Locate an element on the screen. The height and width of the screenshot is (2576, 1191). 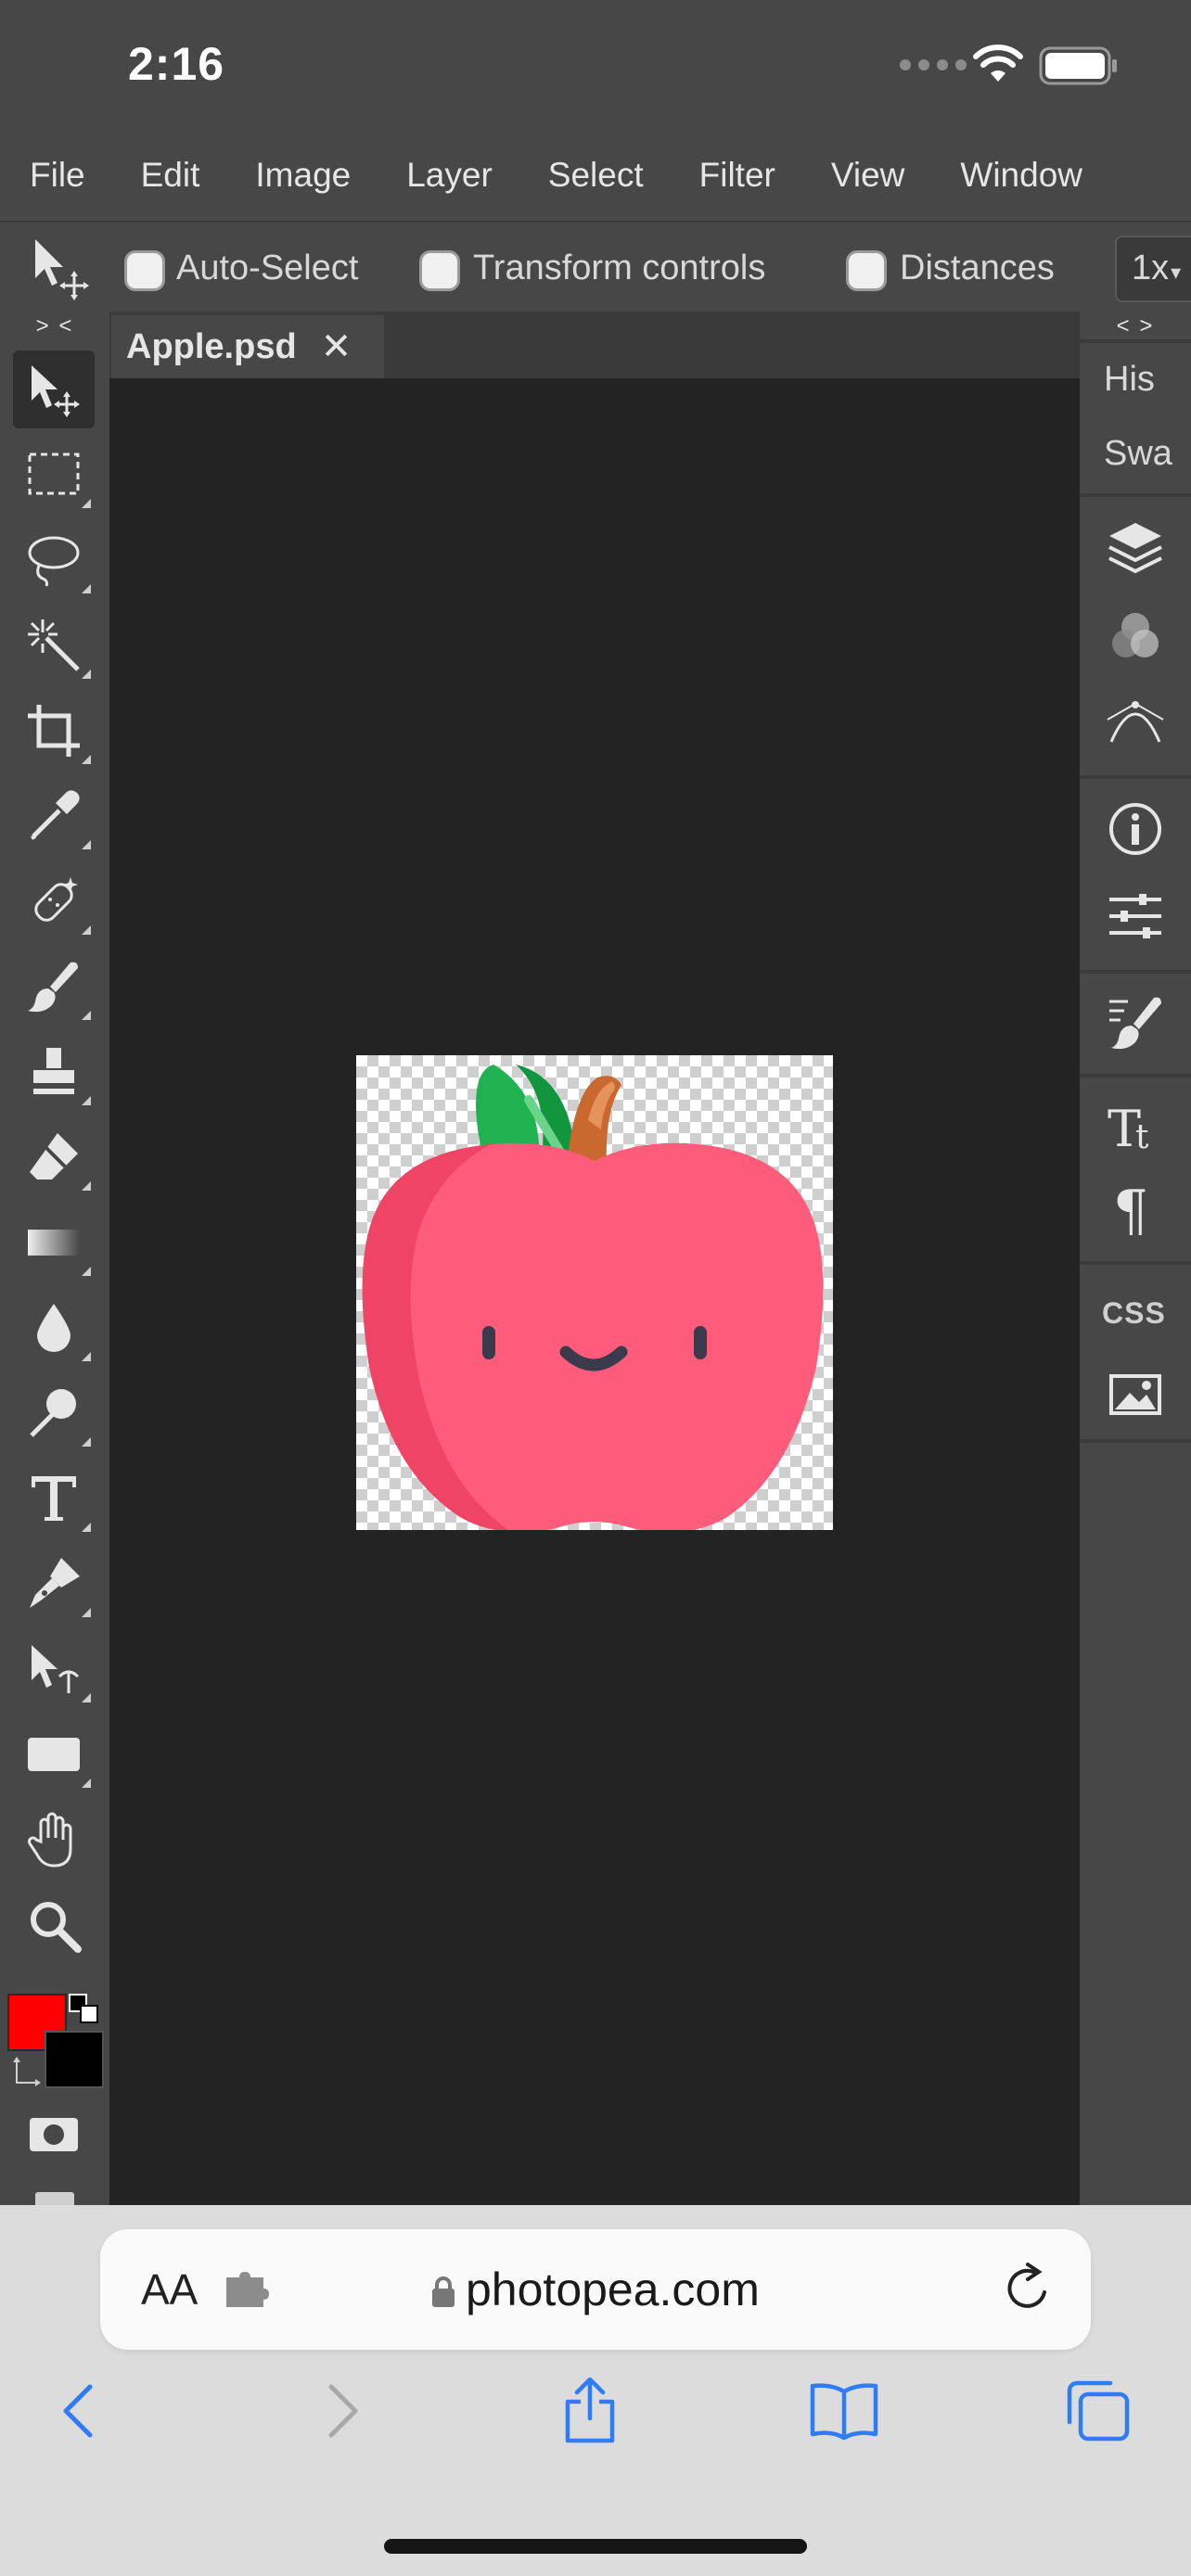
text-size-label: AA is located at coordinates (169, 2289).